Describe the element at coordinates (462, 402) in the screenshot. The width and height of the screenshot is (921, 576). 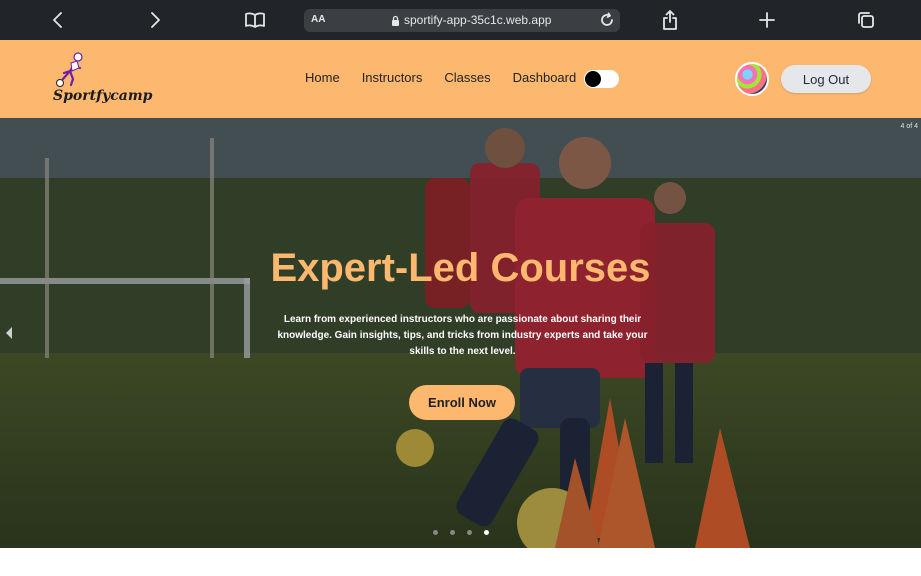
I see `enroll-now-button: Enroll Now` at that location.